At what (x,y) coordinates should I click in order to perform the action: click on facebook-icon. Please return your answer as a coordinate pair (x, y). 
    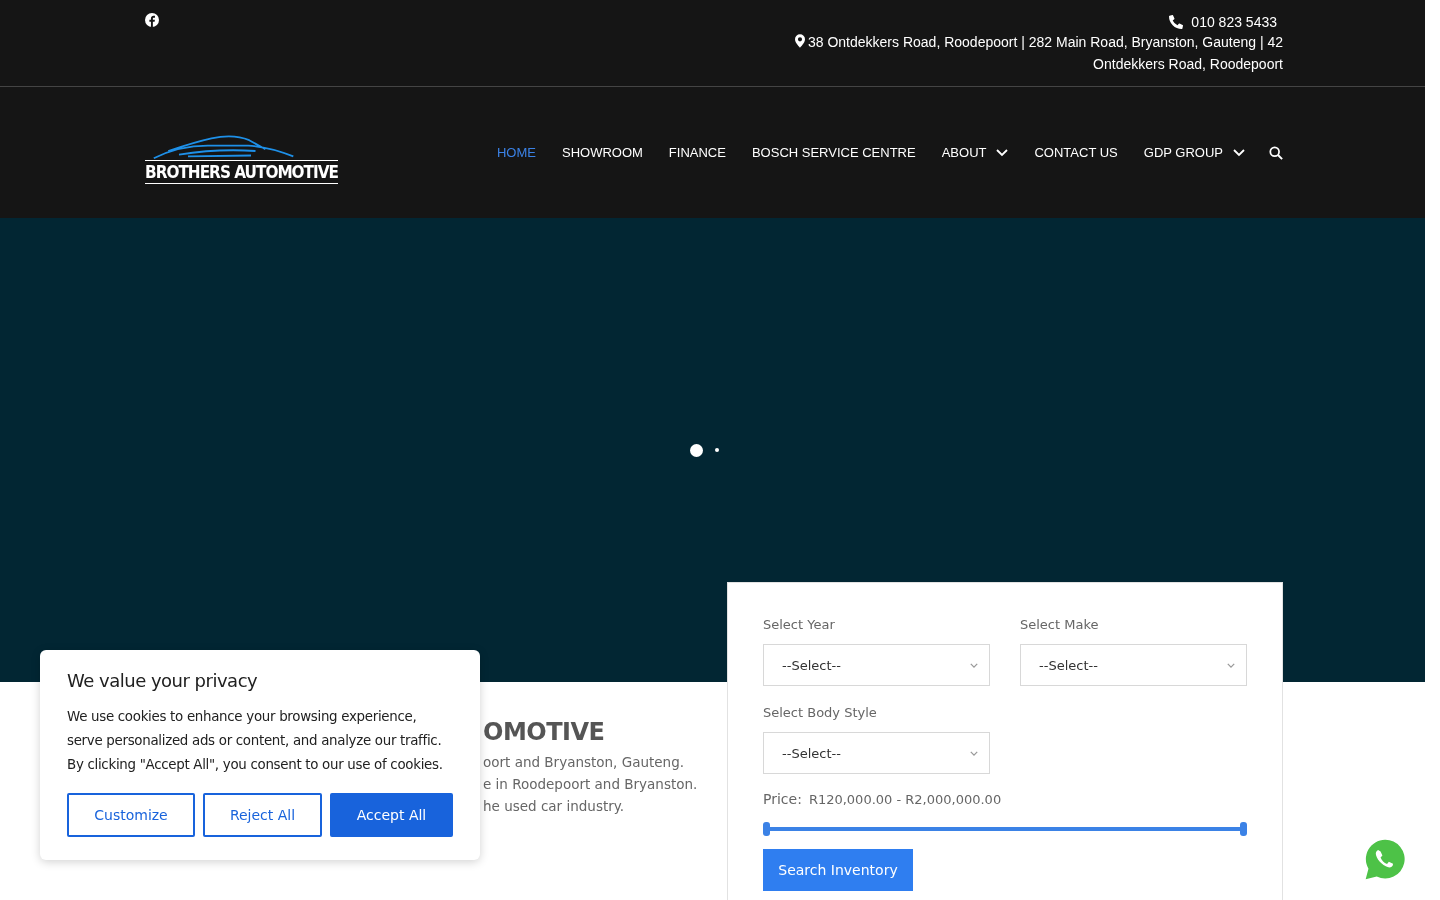
    Looking at the image, I should click on (152, 20).